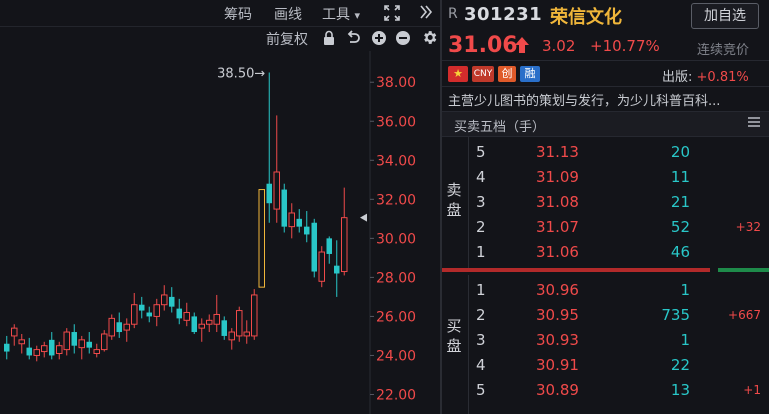 Image resolution: width=769 pixels, height=414 pixels. What do you see at coordinates (481, 252) in the screenshot?
I see `sell-level: 1` at bounding box center [481, 252].